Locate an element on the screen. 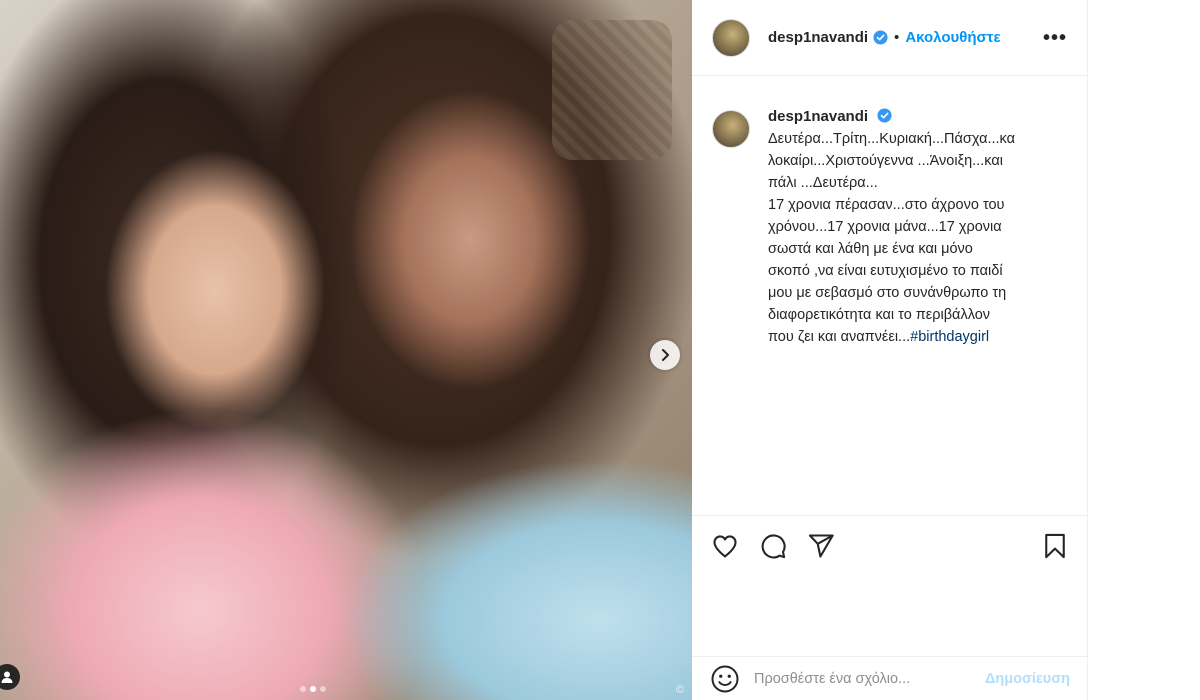 This screenshot has width=1200, height=700. comment-button is located at coordinates (773, 546).